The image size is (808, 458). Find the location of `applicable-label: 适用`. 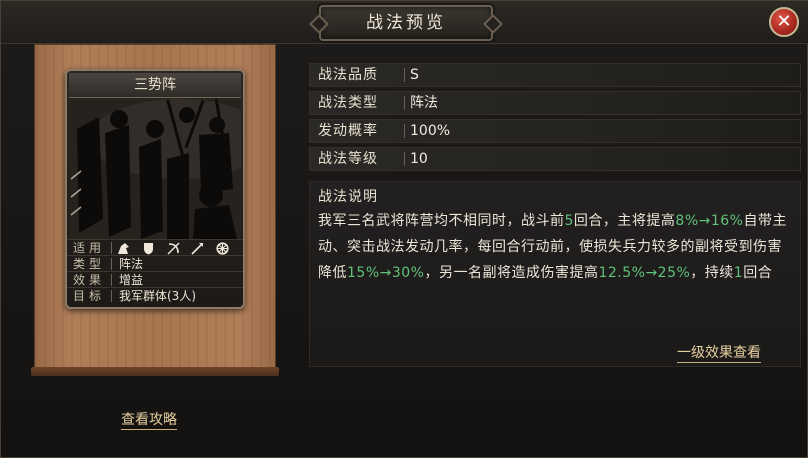

applicable-label: 适用 is located at coordinates (89, 248).